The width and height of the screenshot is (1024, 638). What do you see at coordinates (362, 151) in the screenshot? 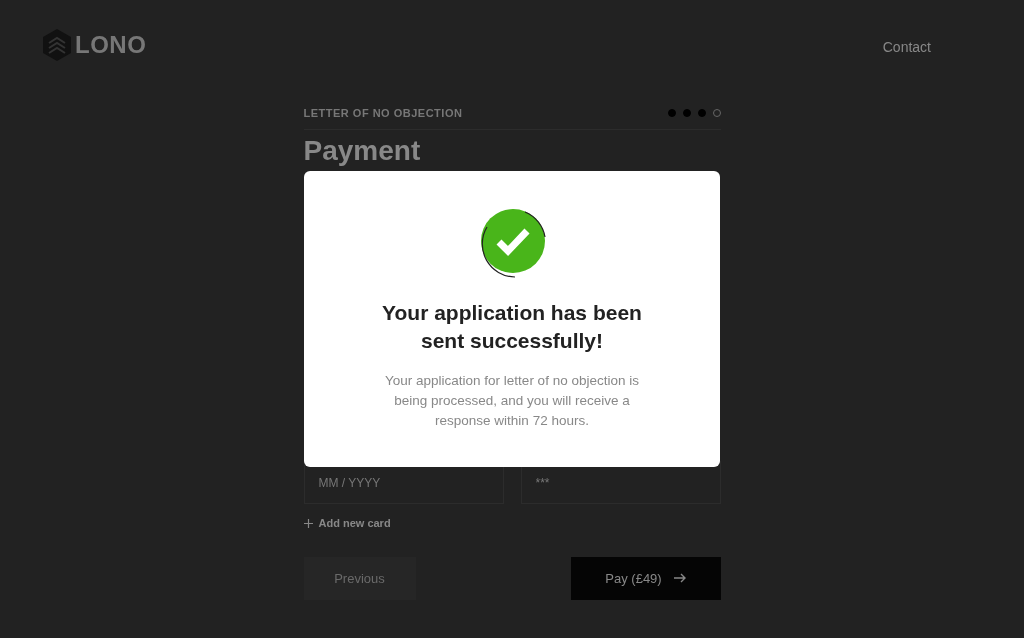
I see `page-title: Payment` at bounding box center [362, 151].